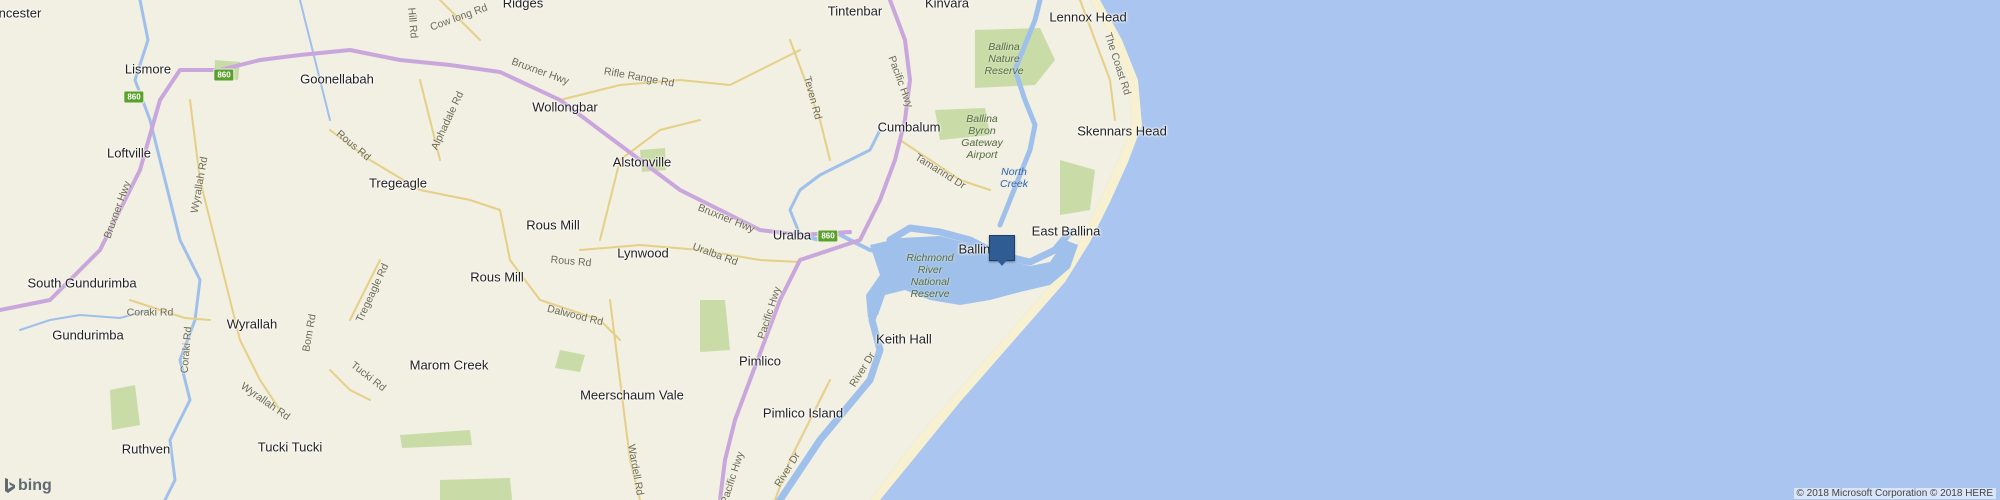 This screenshot has width=2000, height=500. I want to click on water-label-north-creek: North Creek, so click(1014, 178).